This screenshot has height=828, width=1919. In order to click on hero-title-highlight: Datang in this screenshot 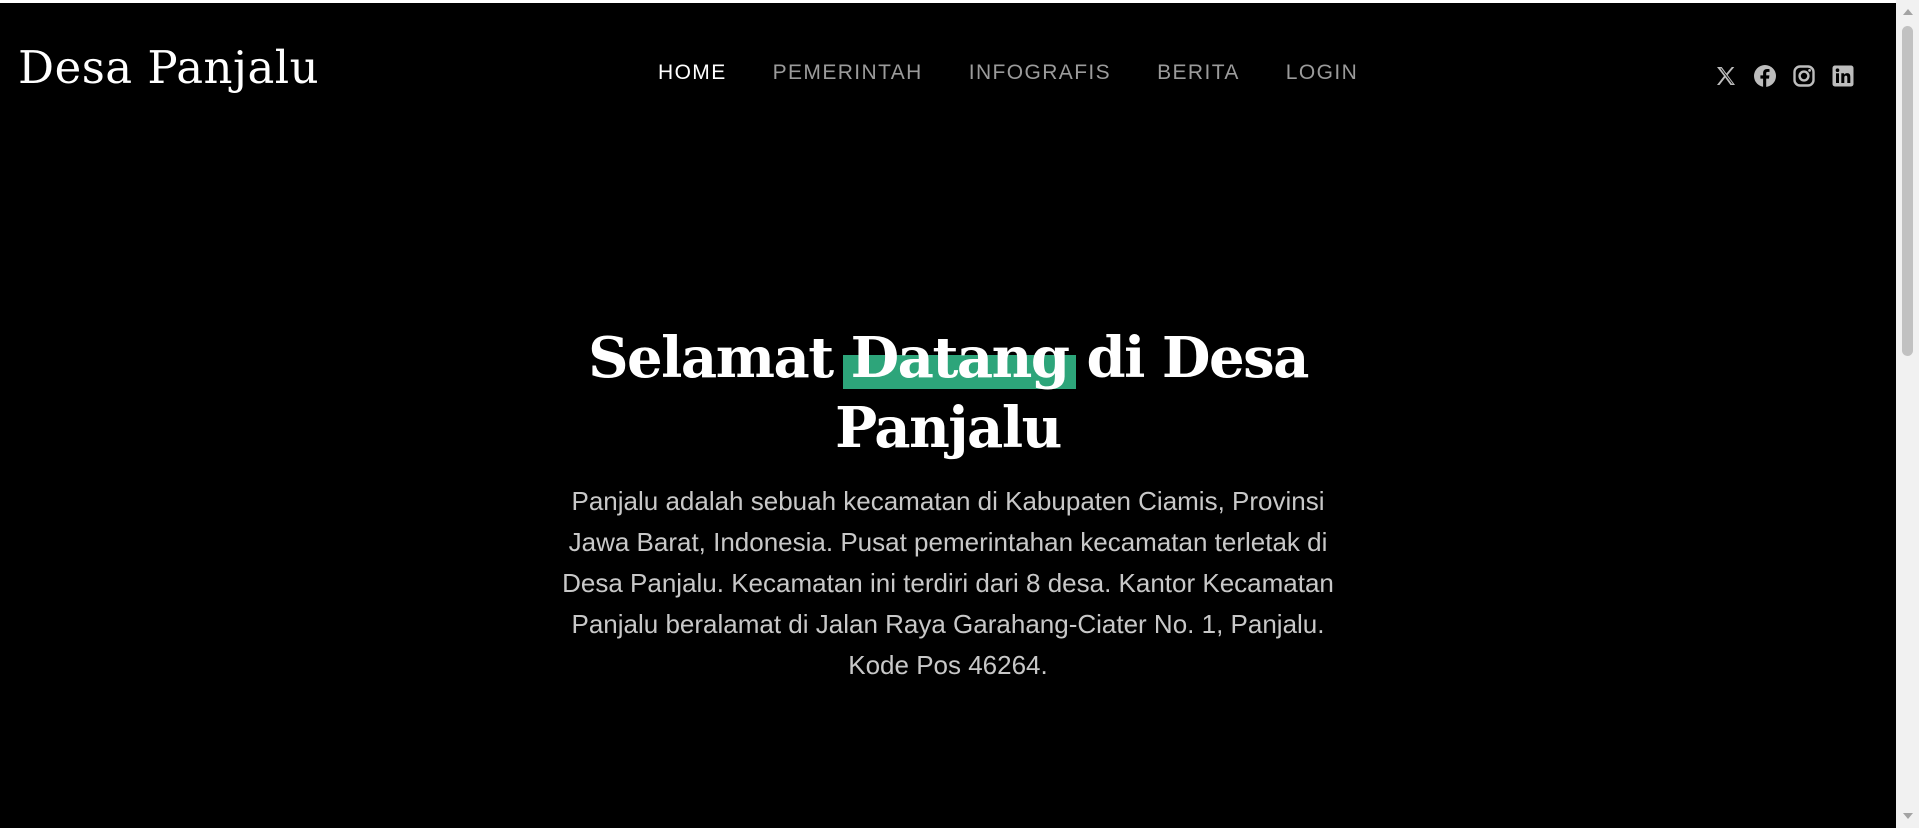, I will do `click(959, 358)`.